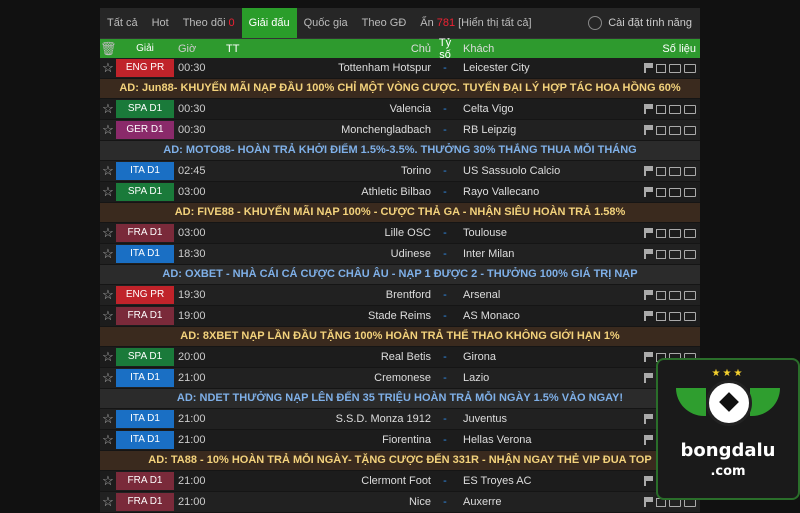 The width and height of the screenshot is (800, 513). I want to click on table-row: ☆ ITA D1 18:30 Udinese - Inter Milan, so click(400, 254).